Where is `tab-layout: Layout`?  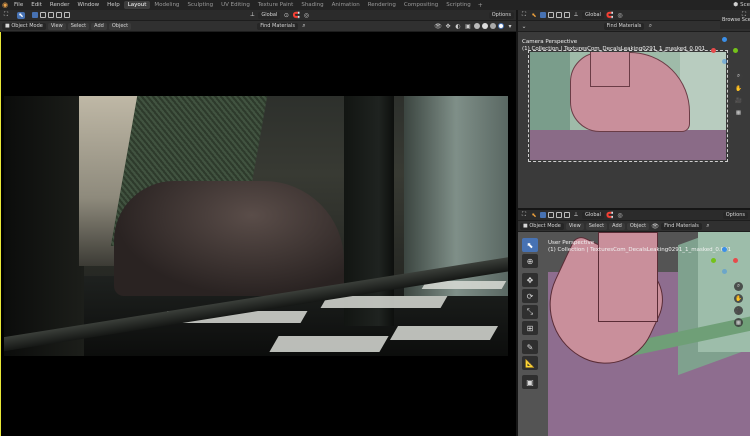 tab-layout: Layout is located at coordinates (137, 5).